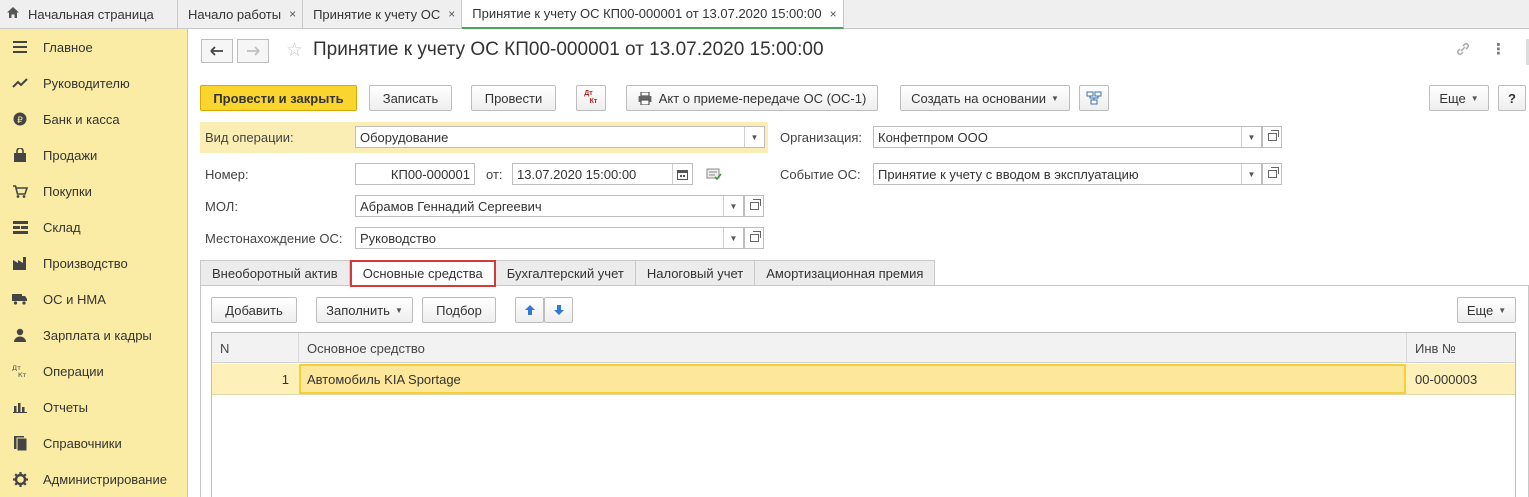 The height and width of the screenshot is (497, 1529). I want to click on sidebar-item-label: Администрирование, so click(105, 479).